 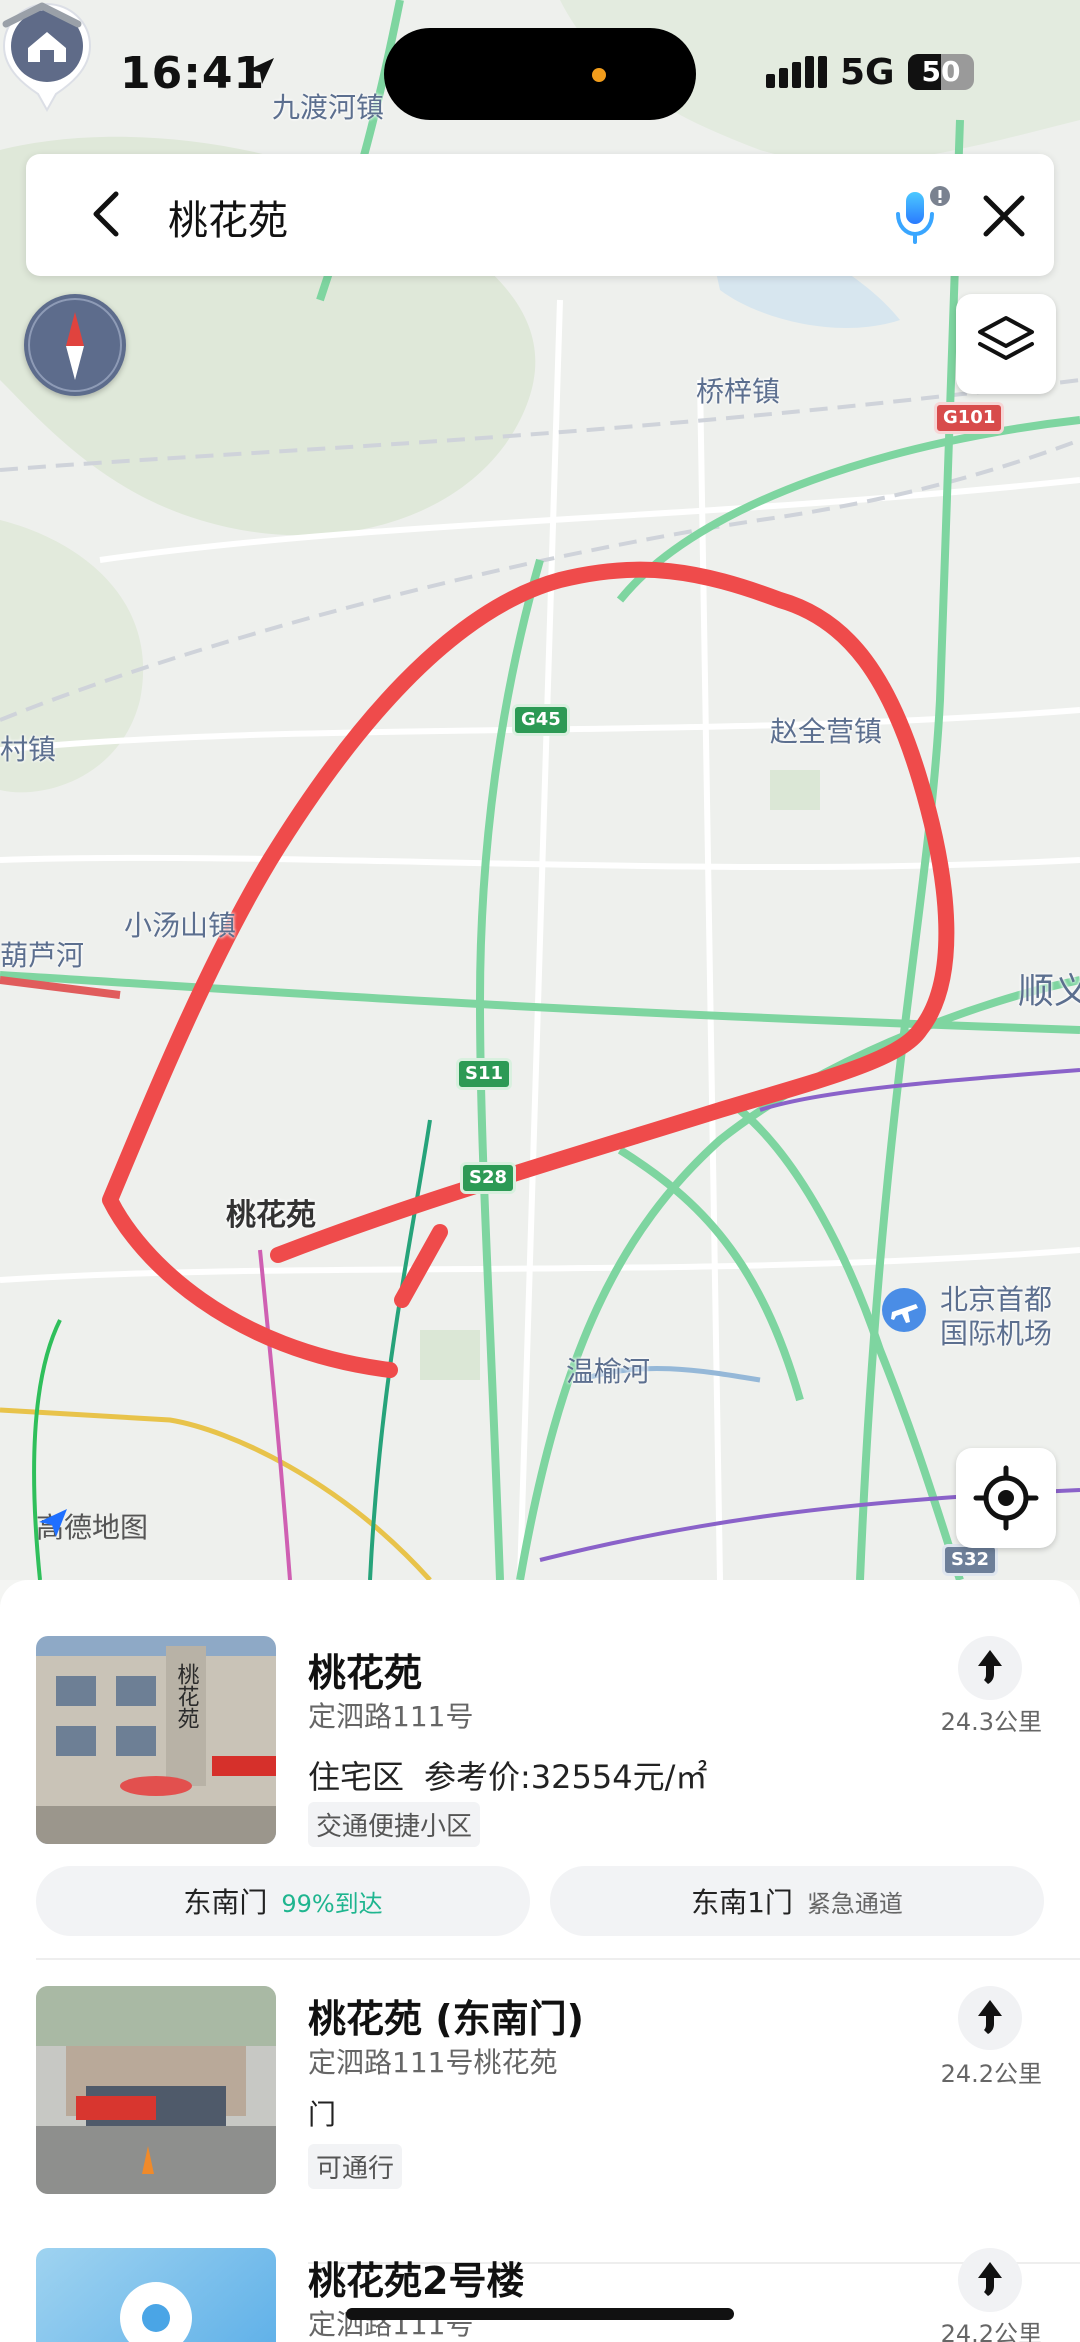 I want to click on result-title: 桃花苑 (东南门), so click(x=446, y=2015).